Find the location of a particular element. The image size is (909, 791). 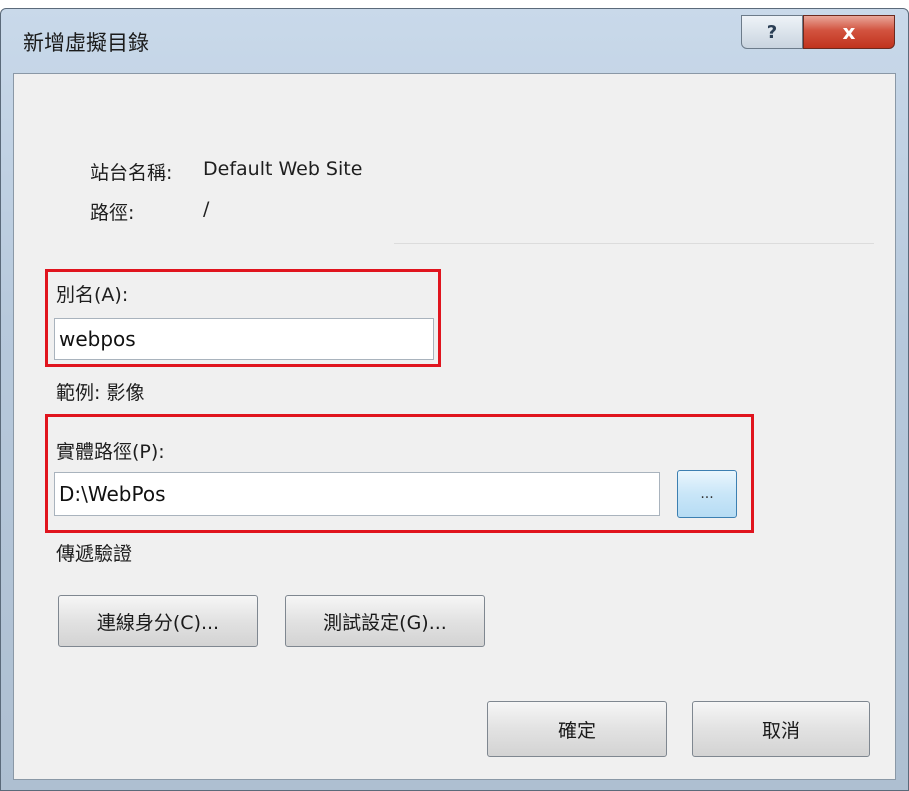

alias-example: 範例: 影像 is located at coordinates (100, 393).